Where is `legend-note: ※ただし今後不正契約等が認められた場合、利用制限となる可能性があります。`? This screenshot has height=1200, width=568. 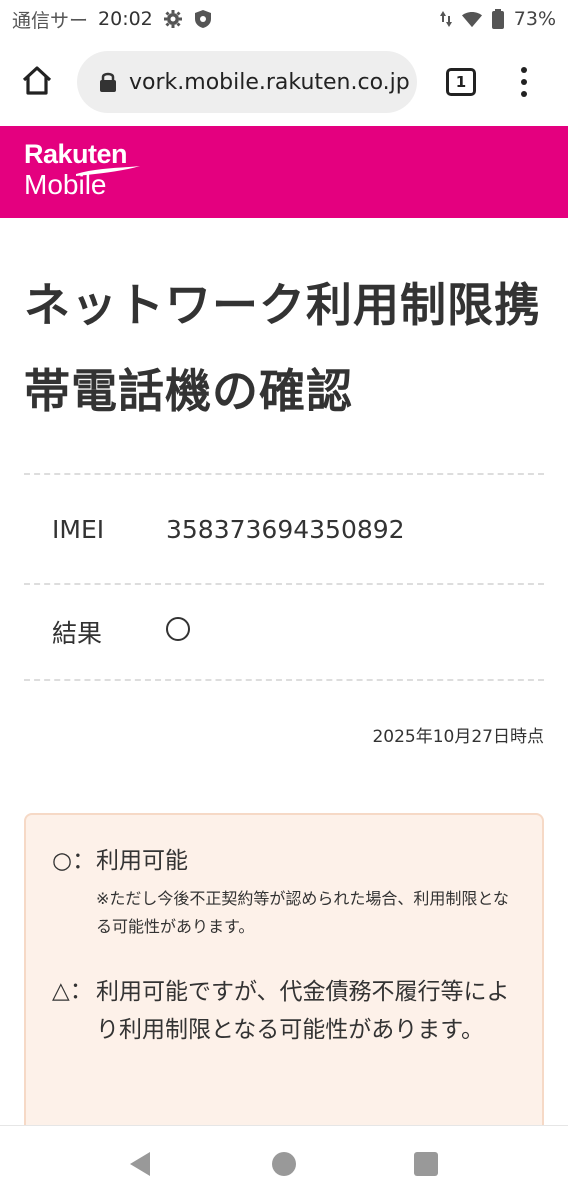 legend-note: ※ただし今後不正契約等が認められた場合、利用制限となる可能性があります。 is located at coordinates (302, 912).